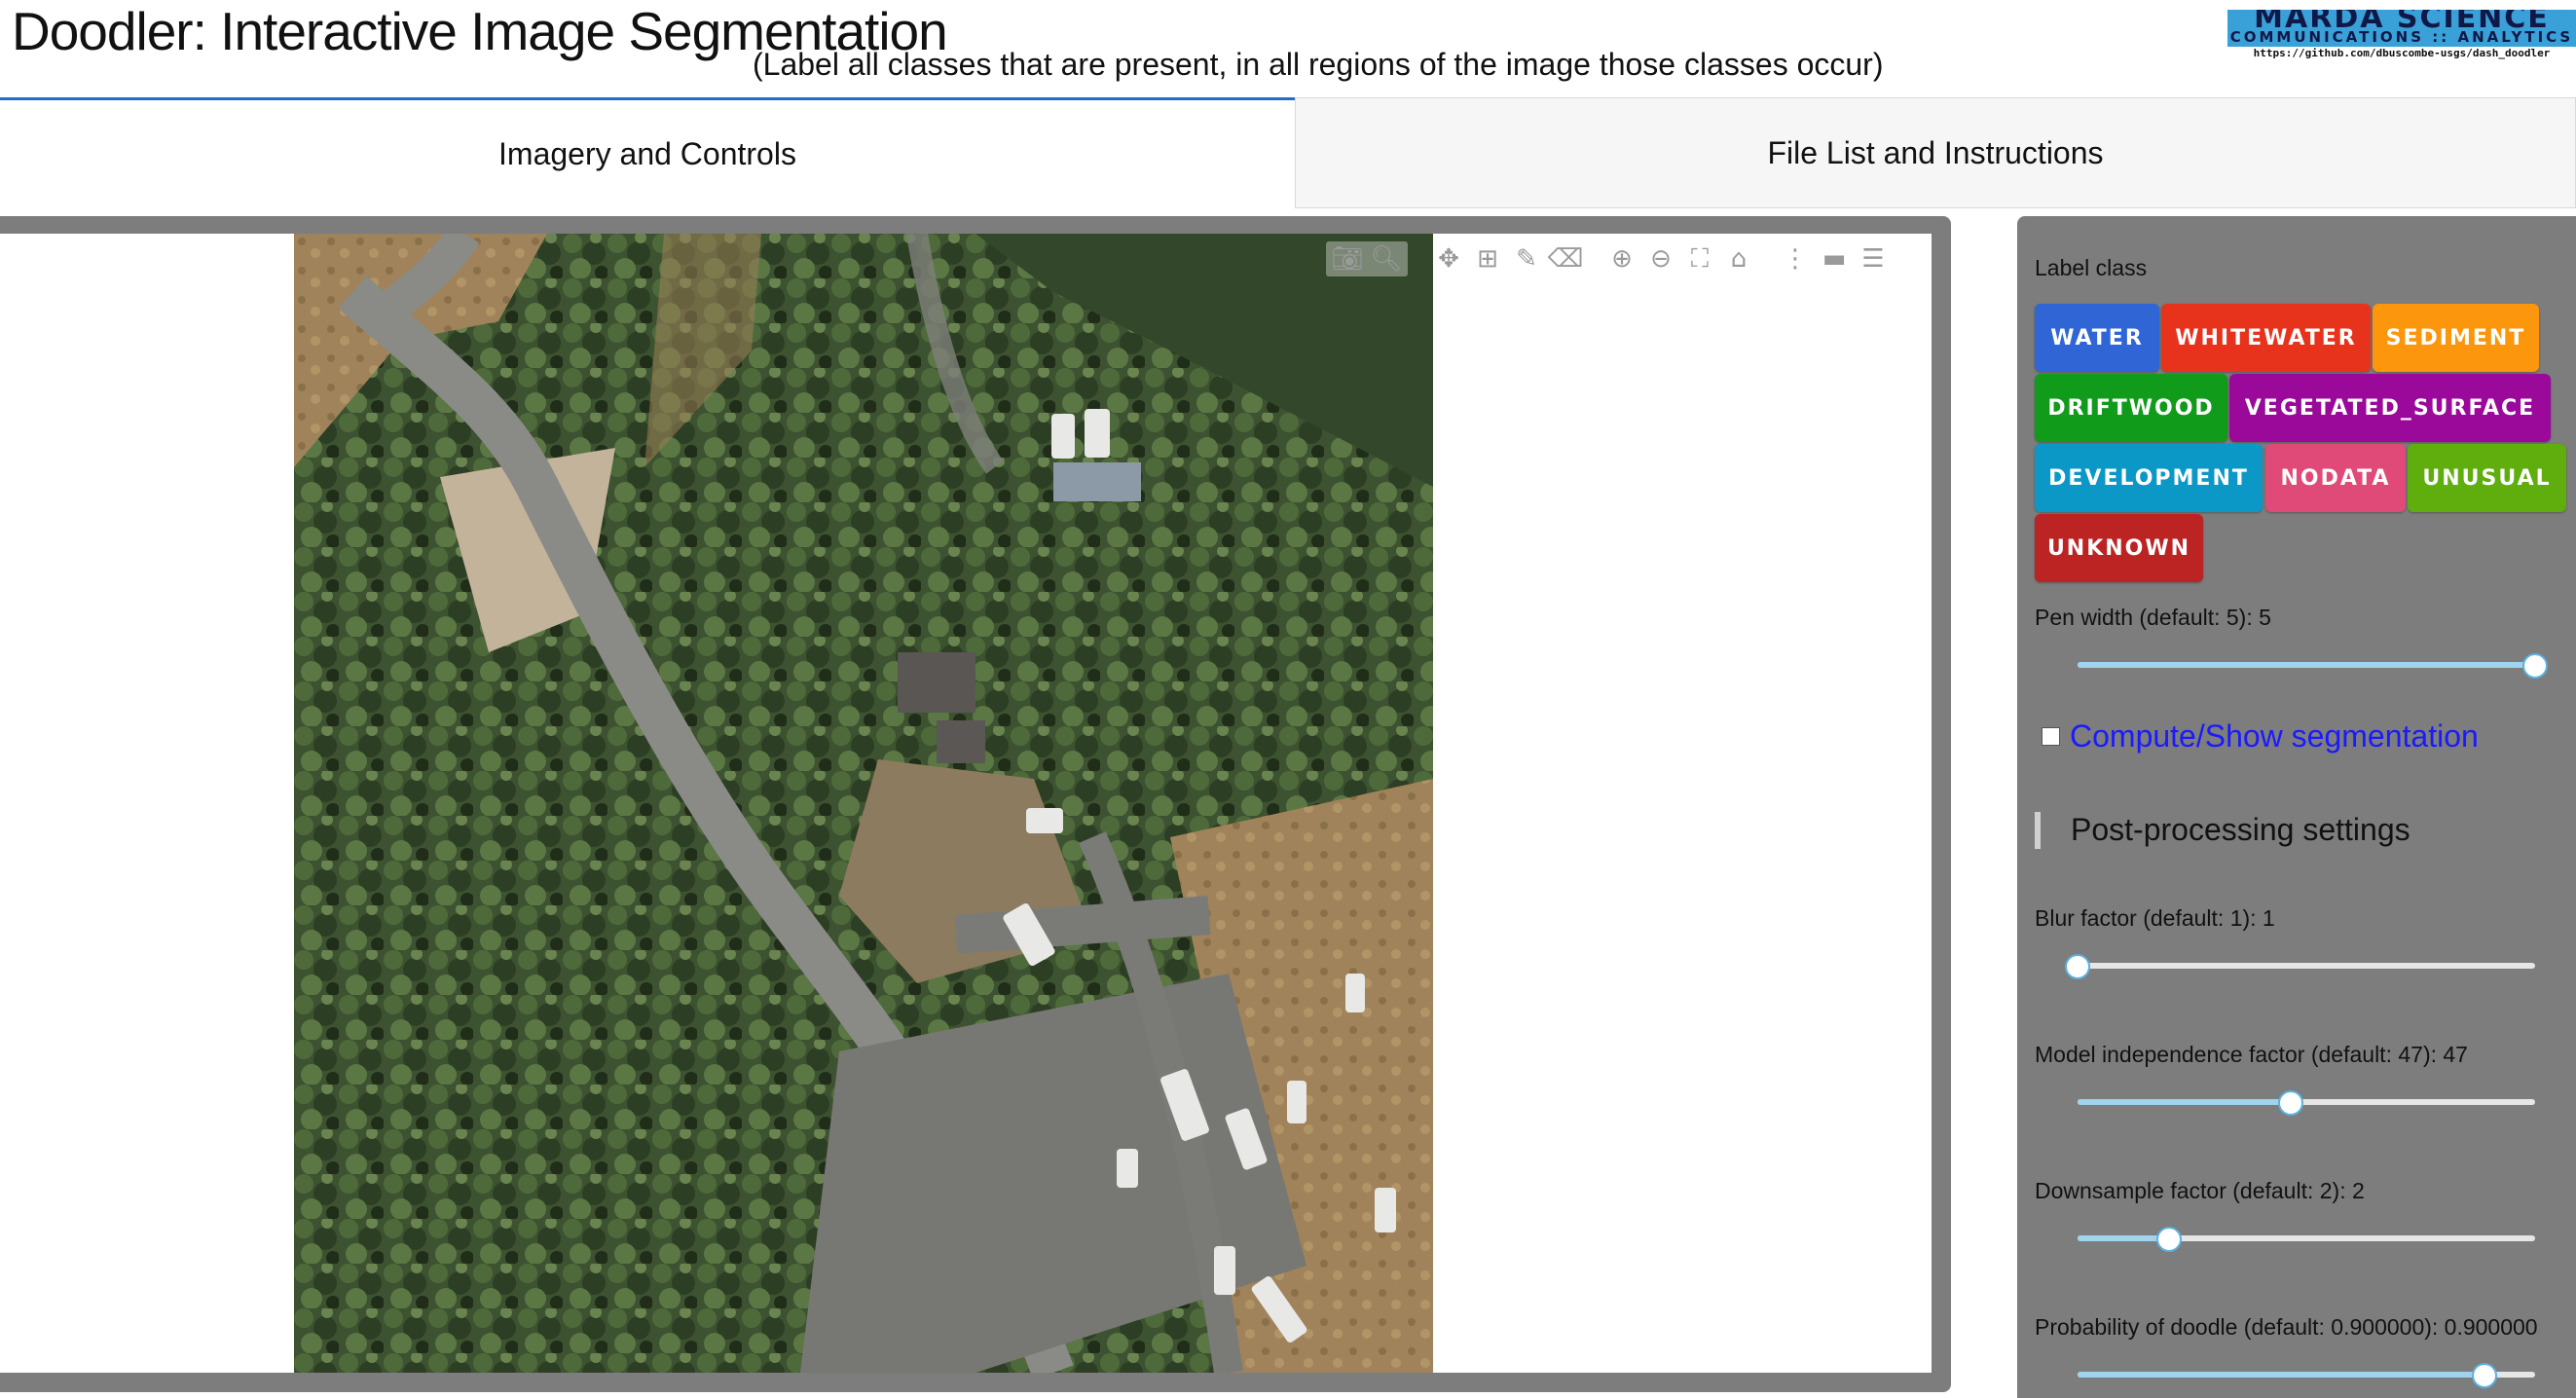 The image size is (2576, 1398). I want to click on reset-axes-icon: ⌂, so click(1738, 259).